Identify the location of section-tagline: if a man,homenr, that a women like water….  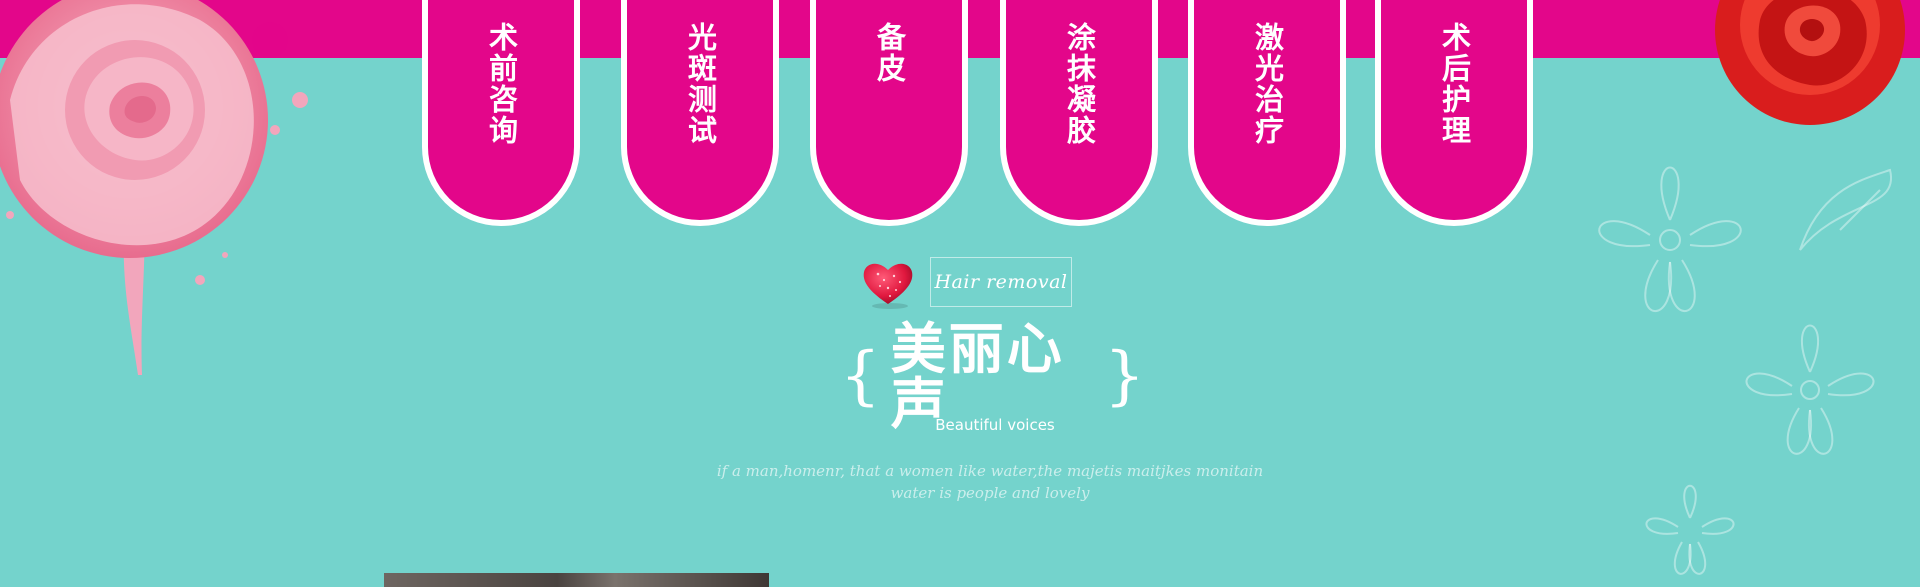
(990, 482).